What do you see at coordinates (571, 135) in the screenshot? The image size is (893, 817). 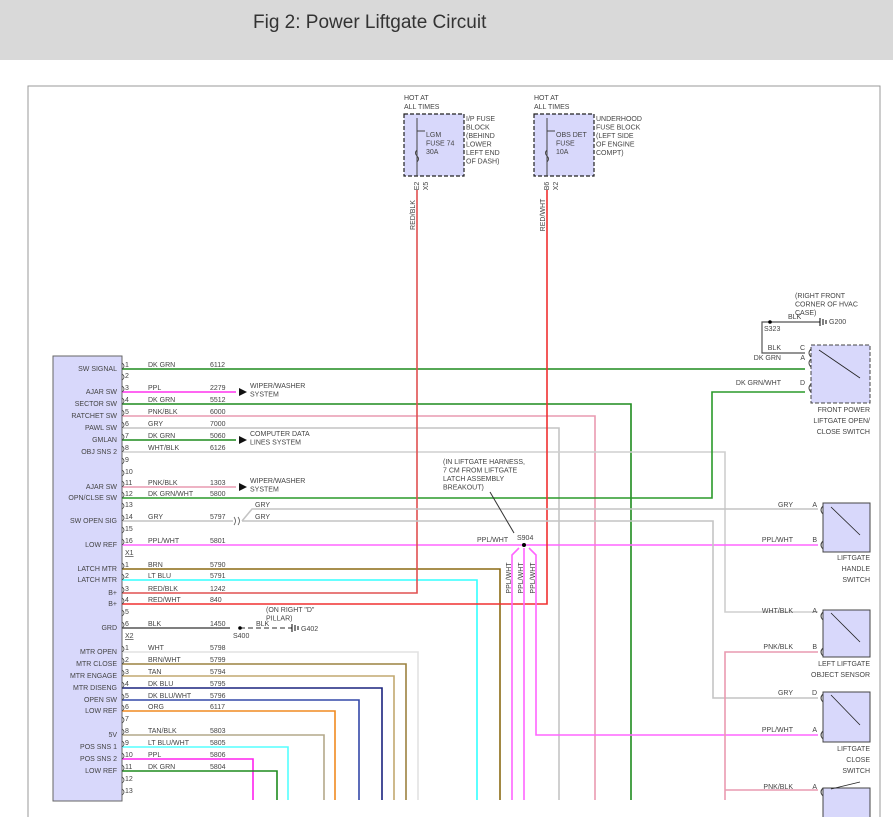 I see `fuse-label: OBS DET` at bounding box center [571, 135].